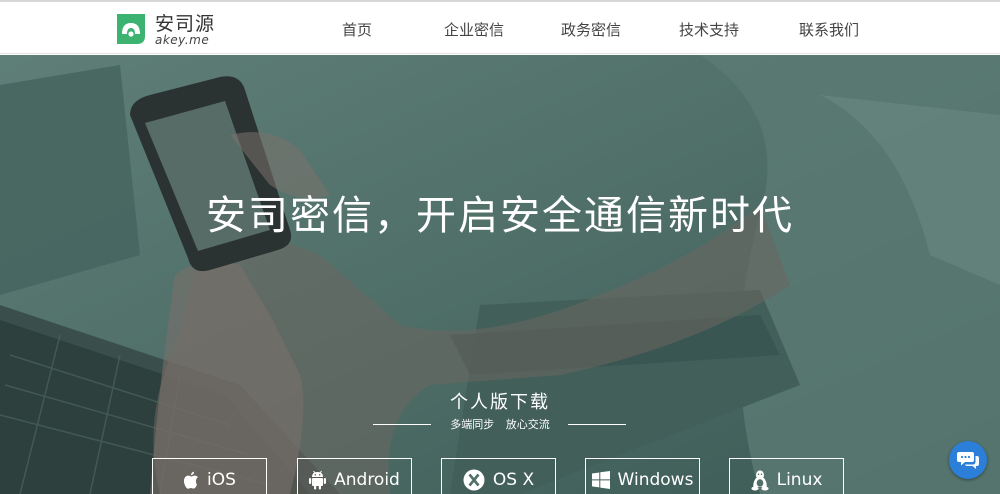 Image resolution: width=1000 pixels, height=494 pixels. What do you see at coordinates (185, 24) in the screenshot?
I see `brand-name: 安司源` at bounding box center [185, 24].